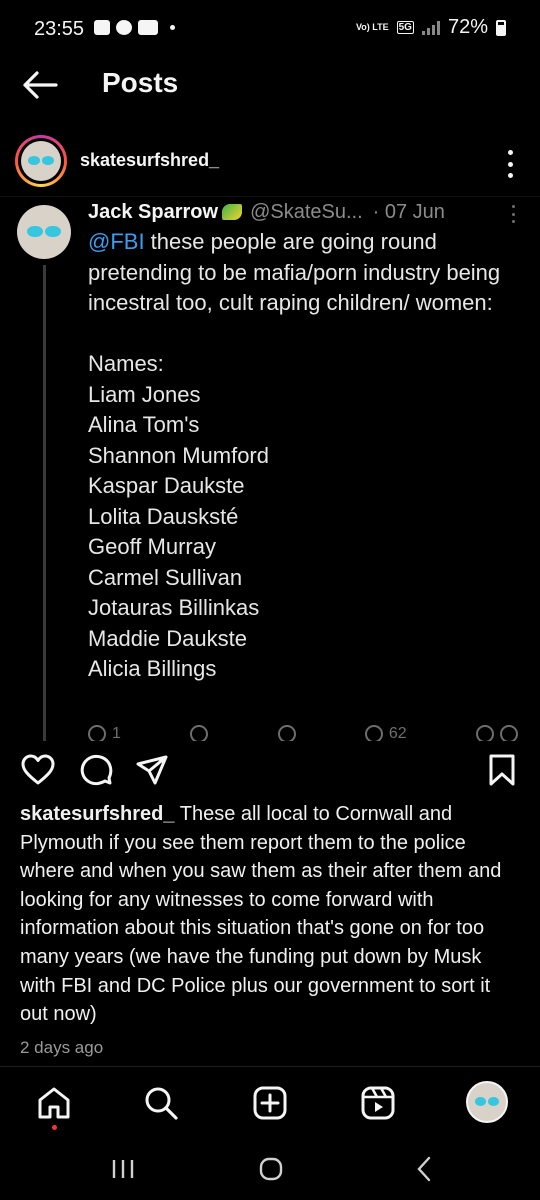  I want to click on tweet-views: 62, so click(385, 733).